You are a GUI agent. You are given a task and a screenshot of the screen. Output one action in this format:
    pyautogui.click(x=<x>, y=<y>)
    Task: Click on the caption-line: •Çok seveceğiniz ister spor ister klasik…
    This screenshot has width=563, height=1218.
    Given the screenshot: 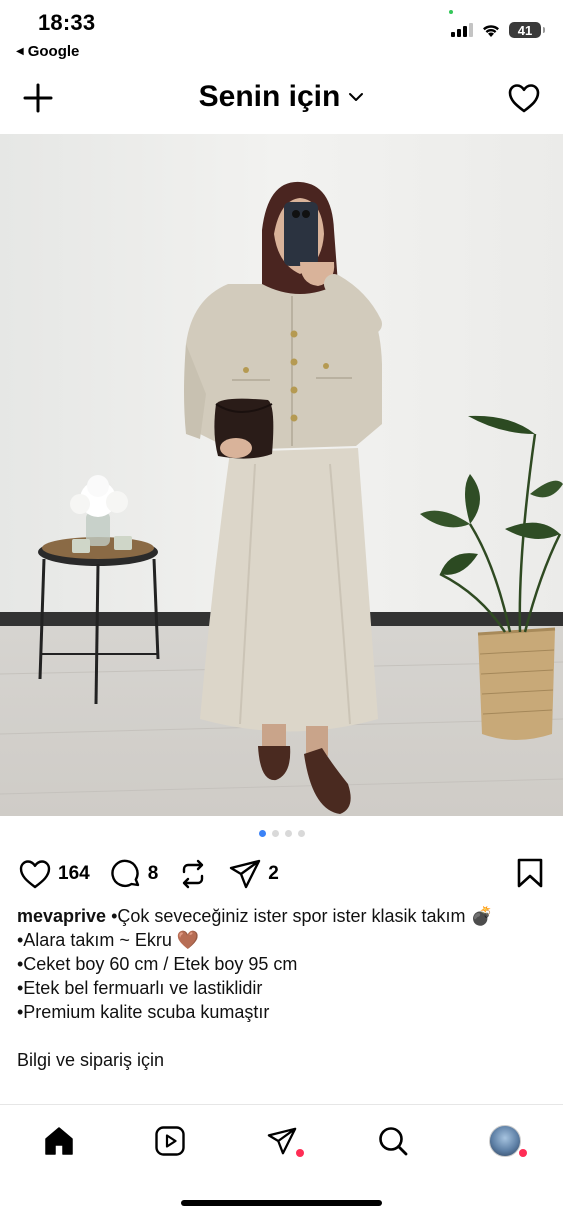 What is the action you would take?
    pyautogui.click(x=302, y=916)
    